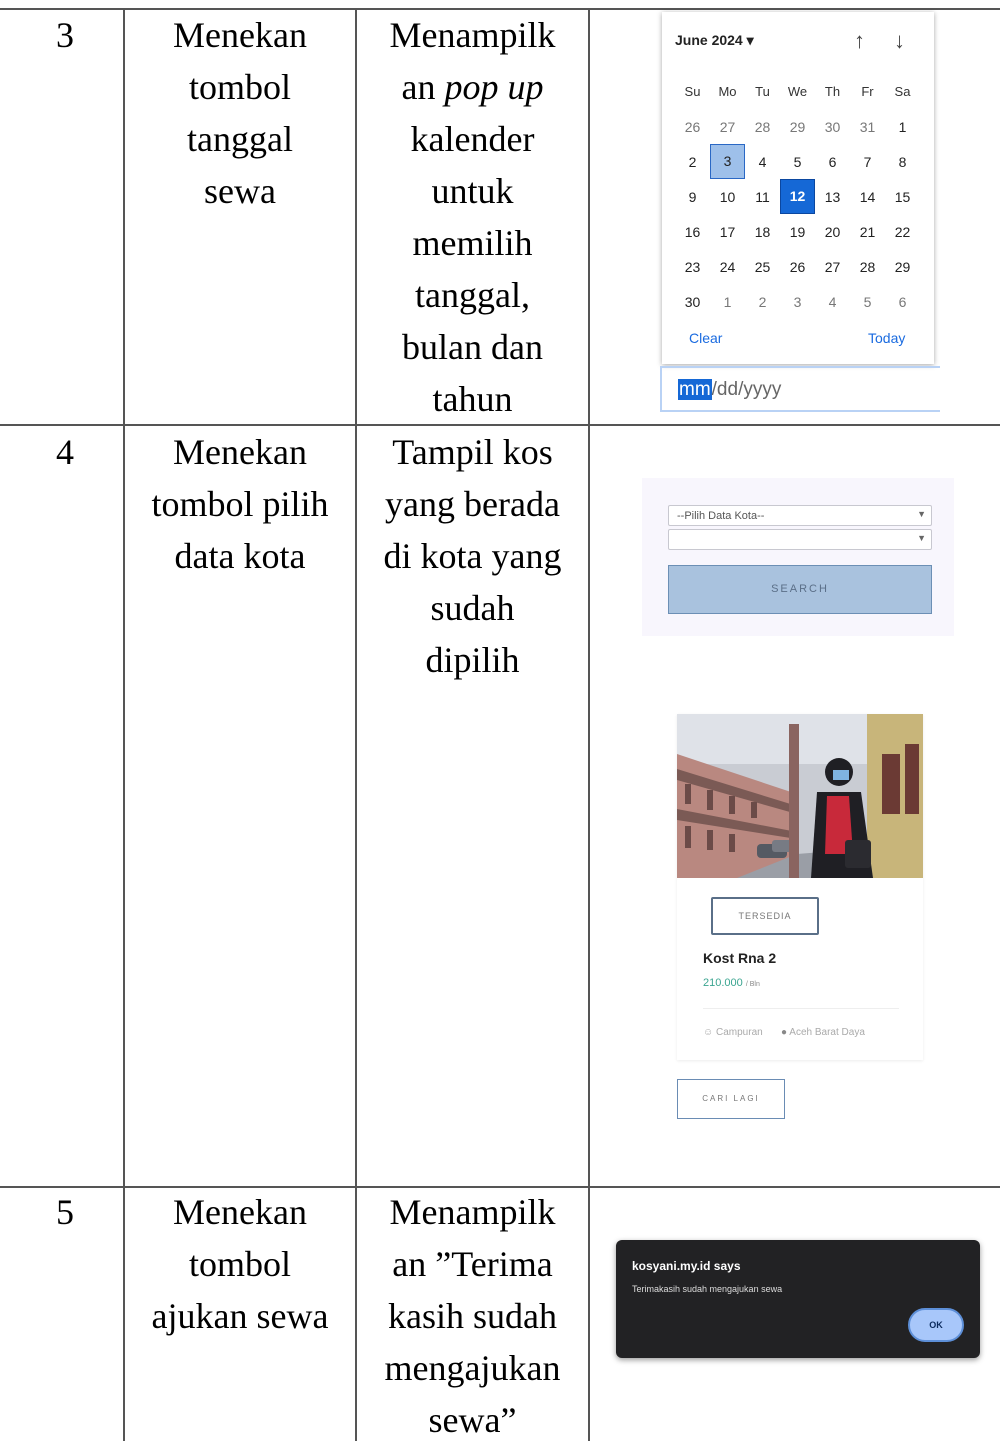 Image resolution: width=1000 pixels, height=1446 pixels. I want to click on calendar-day-outside-month: 2, so click(762, 302).